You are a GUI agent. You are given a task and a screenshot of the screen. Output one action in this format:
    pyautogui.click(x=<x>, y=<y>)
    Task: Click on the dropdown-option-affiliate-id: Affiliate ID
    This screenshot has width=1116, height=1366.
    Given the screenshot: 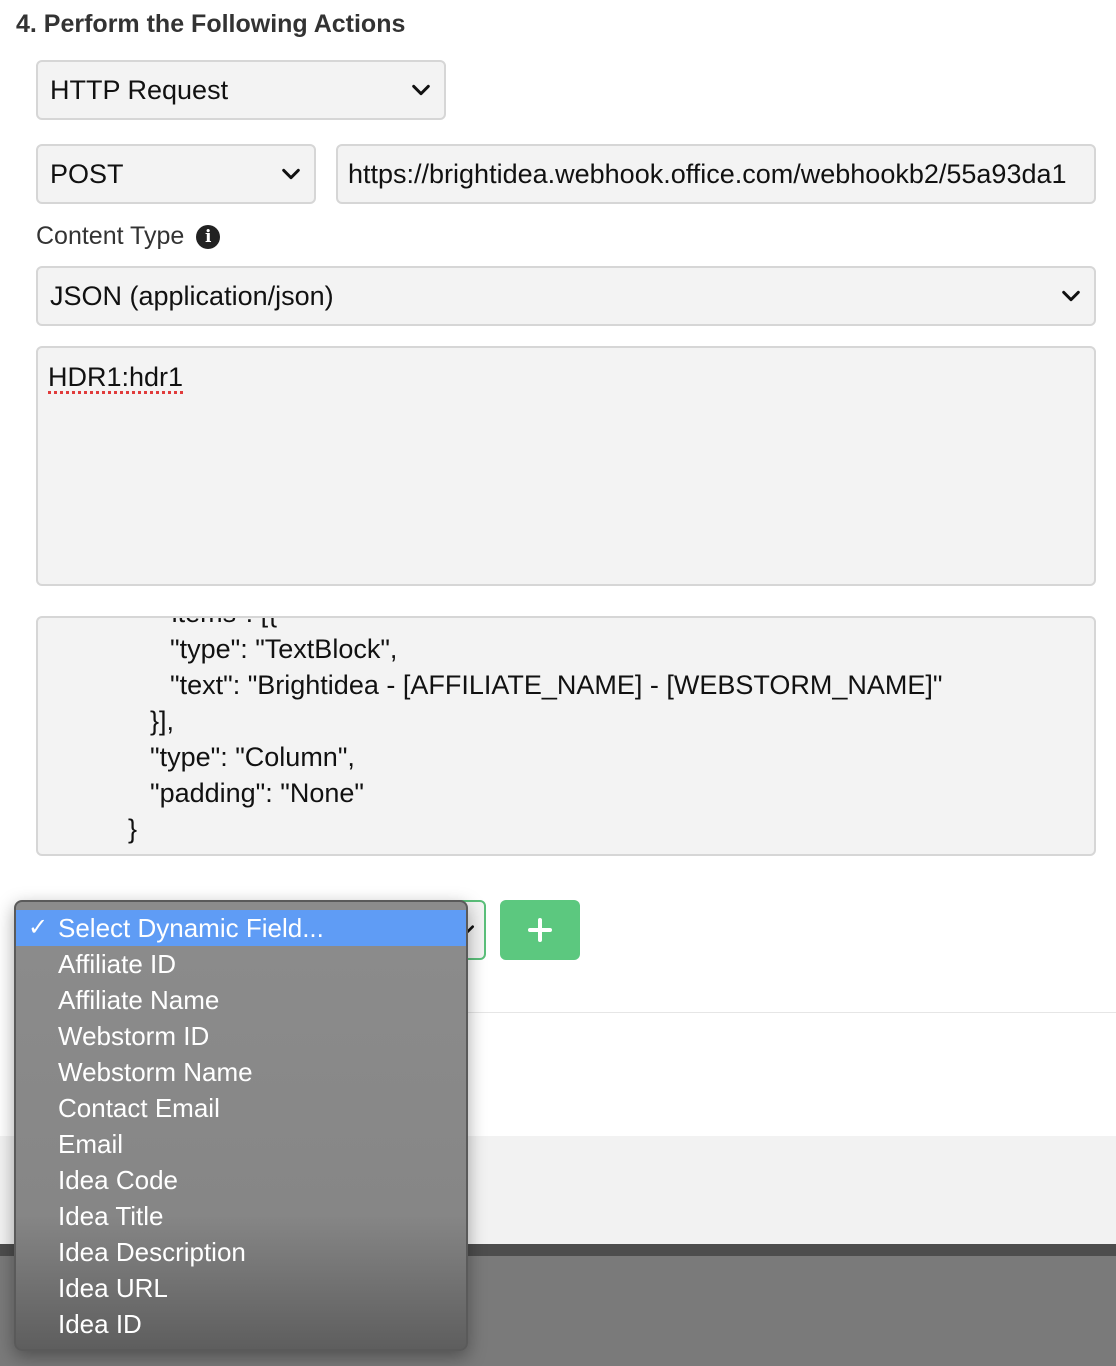 What is the action you would take?
    pyautogui.click(x=241, y=964)
    